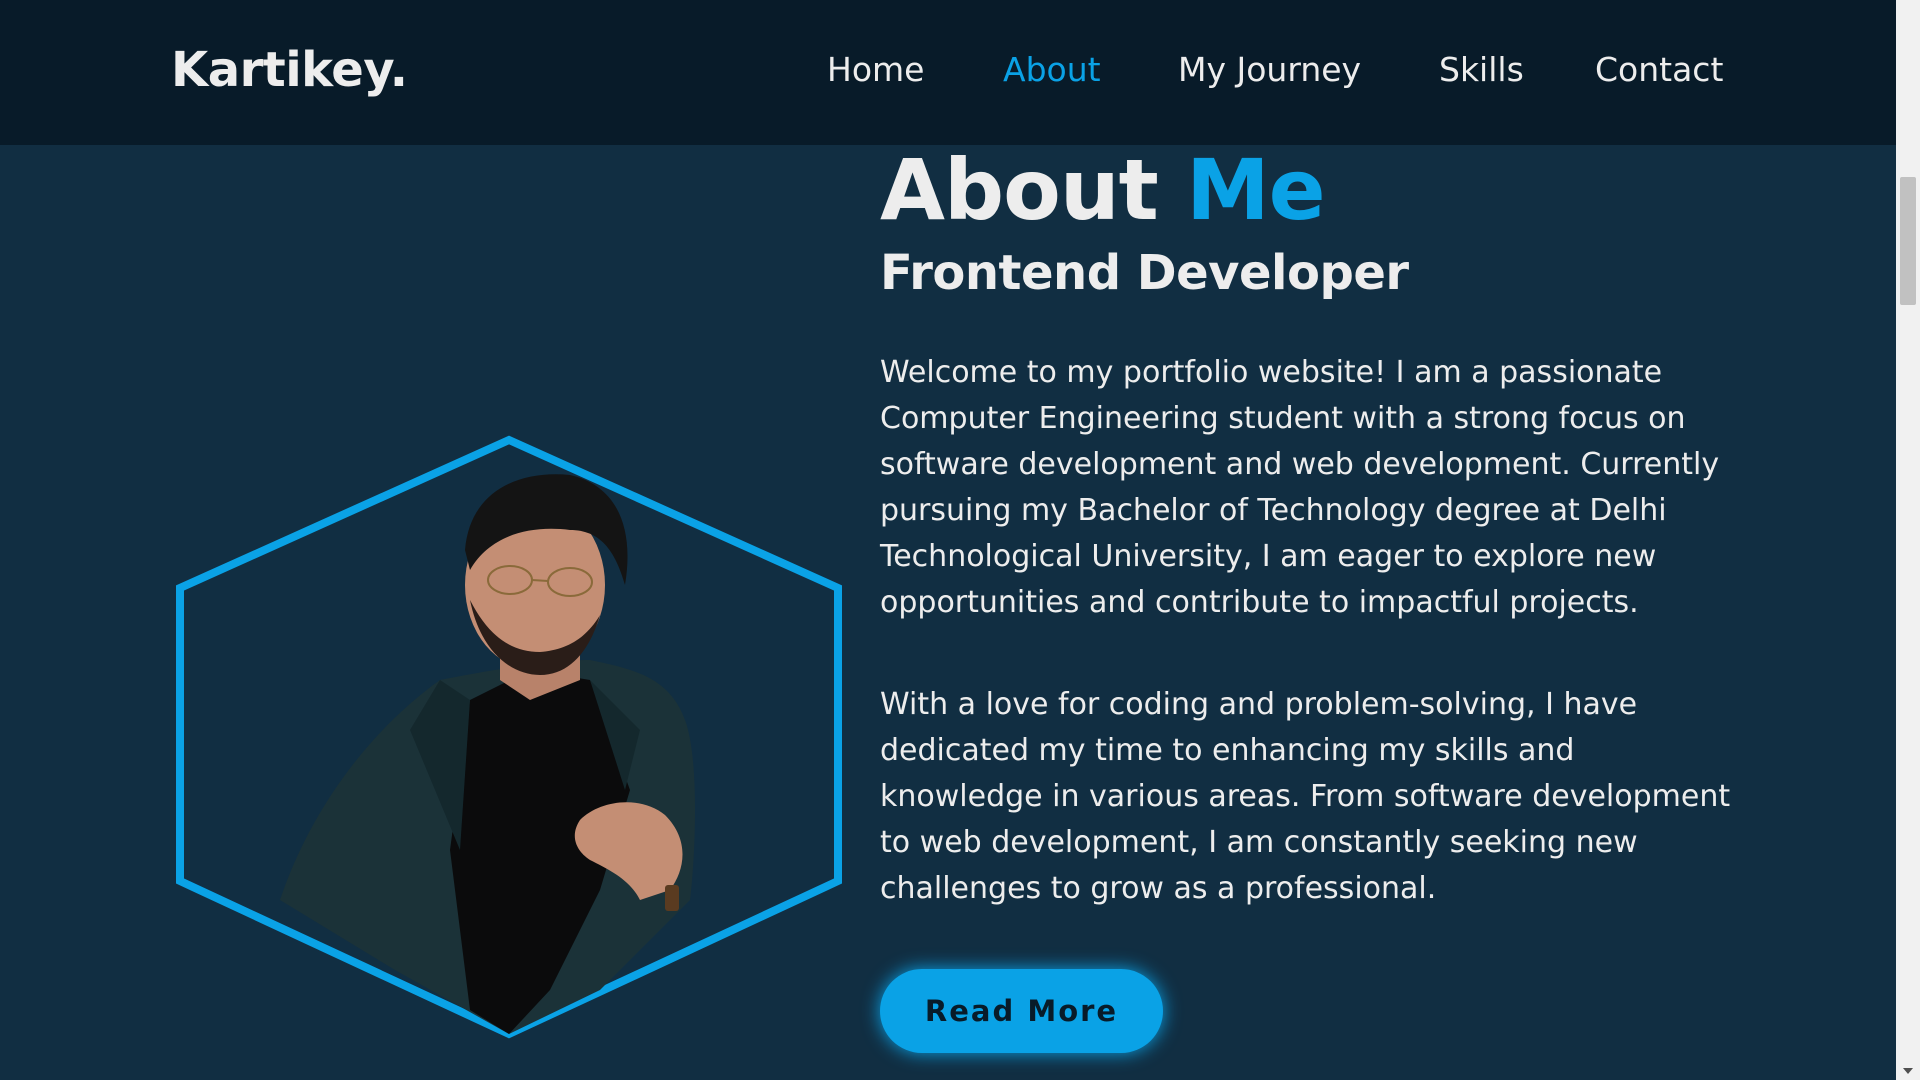 This screenshot has width=1920, height=1080. Describe the element at coordinates (1052, 69) in the screenshot. I see `nav-item-about: About` at that location.